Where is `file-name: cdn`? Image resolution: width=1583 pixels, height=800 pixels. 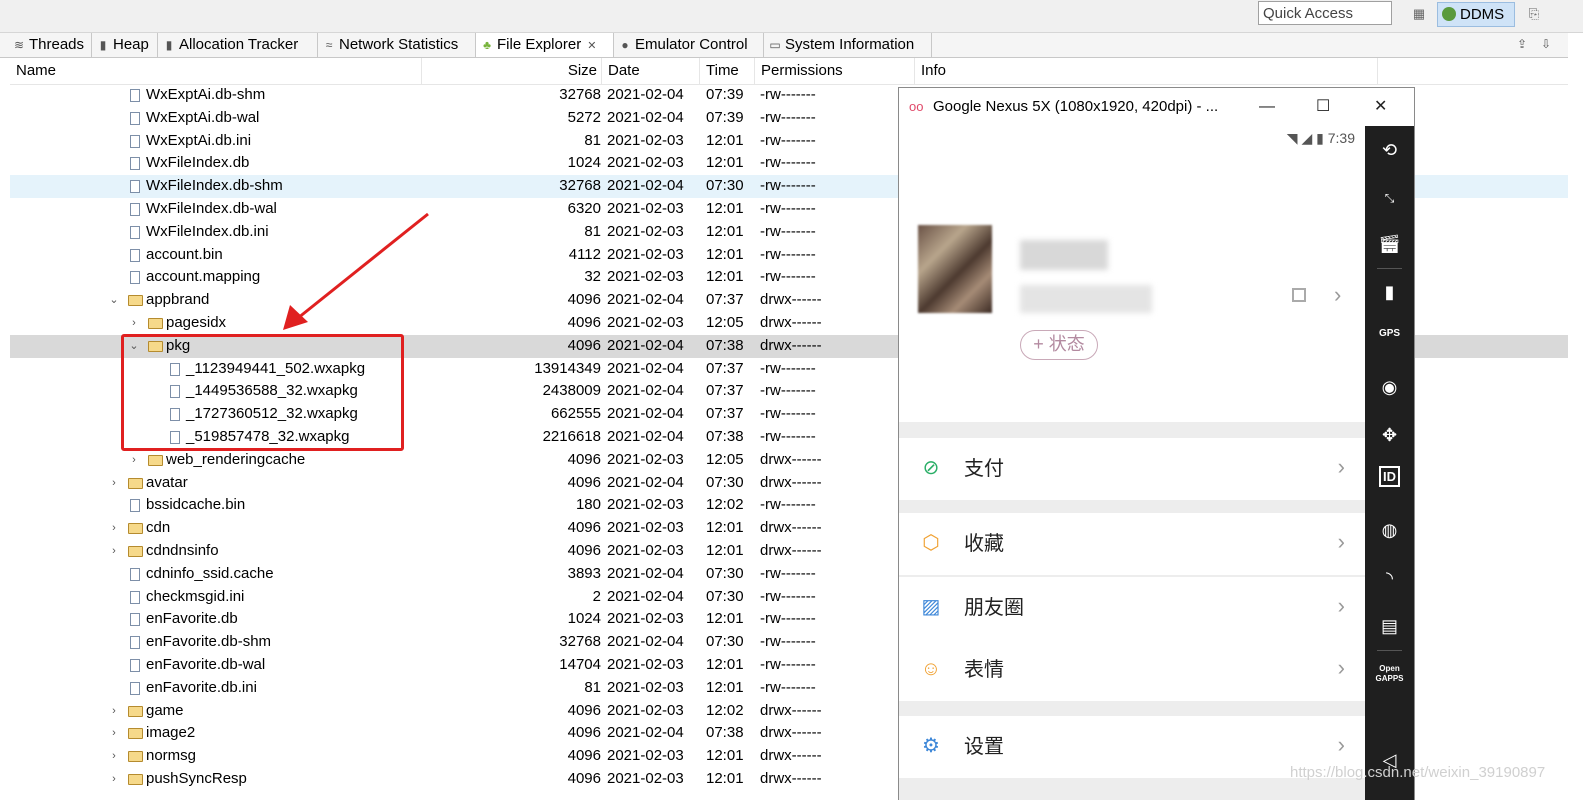 file-name: cdn is located at coordinates (158, 528).